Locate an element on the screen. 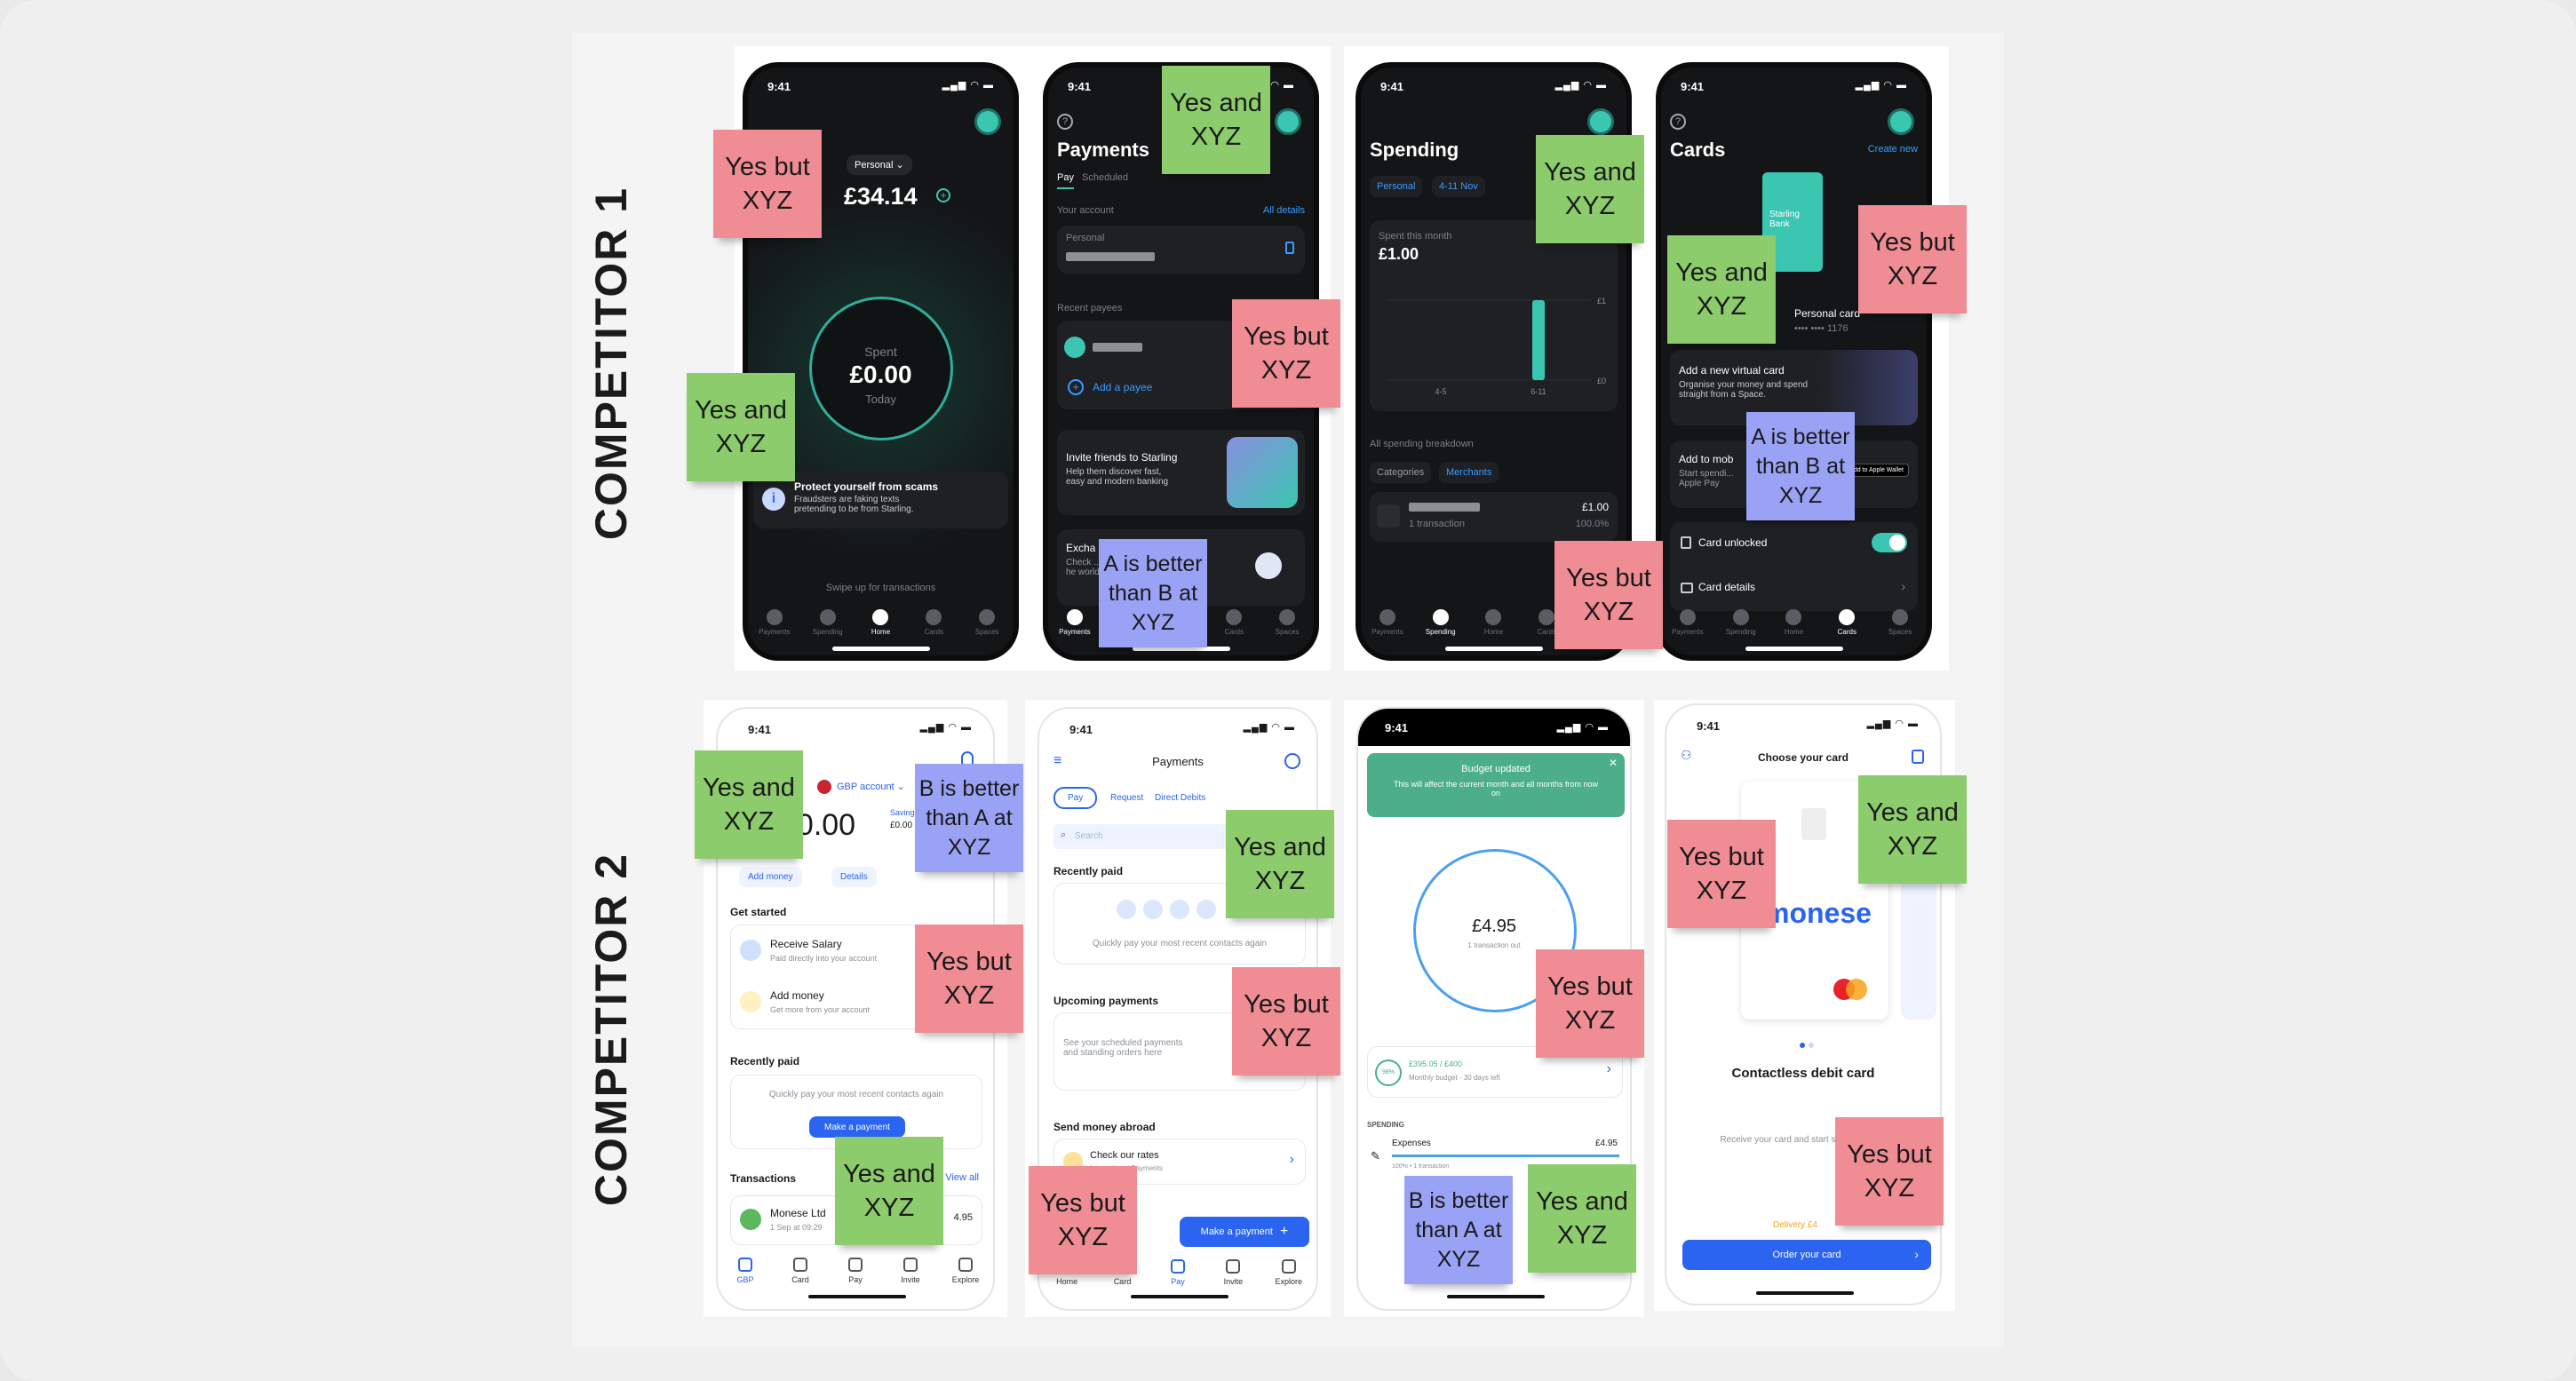 This screenshot has width=2576, height=1381. tab-card: Card is located at coordinates (800, 1271).